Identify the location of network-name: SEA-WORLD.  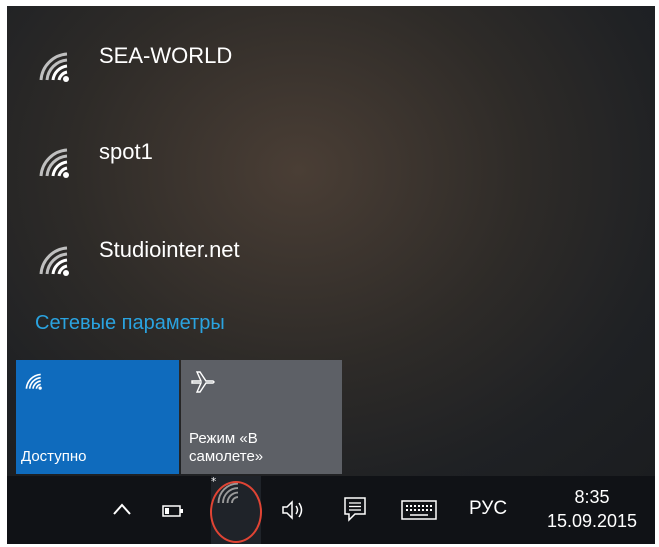
(166, 55).